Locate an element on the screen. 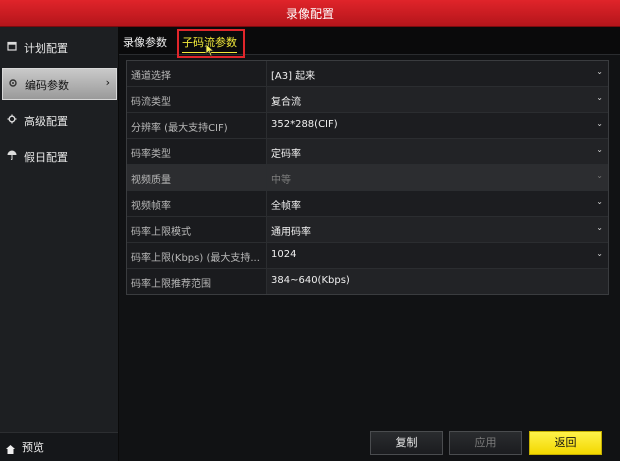 Image resolution: width=620 pixels, height=461 pixels. recommended-range-value: 384~640(Kbps) is located at coordinates (437, 281).